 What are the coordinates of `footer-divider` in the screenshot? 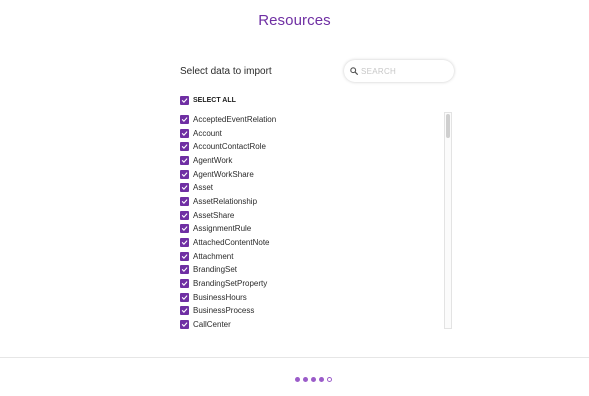 It's located at (294, 357).